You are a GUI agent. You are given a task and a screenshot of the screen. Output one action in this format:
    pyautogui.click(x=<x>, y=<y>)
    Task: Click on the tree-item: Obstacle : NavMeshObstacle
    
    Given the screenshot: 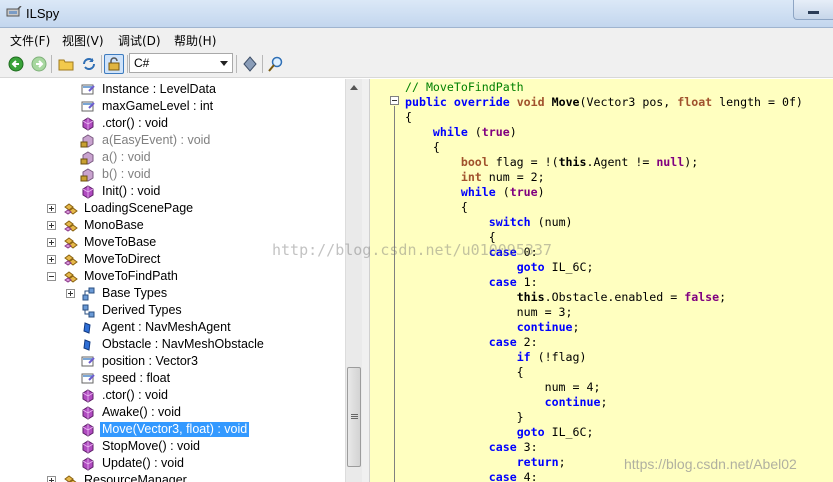 What is the action you would take?
    pyautogui.click(x=172, y=344)
    